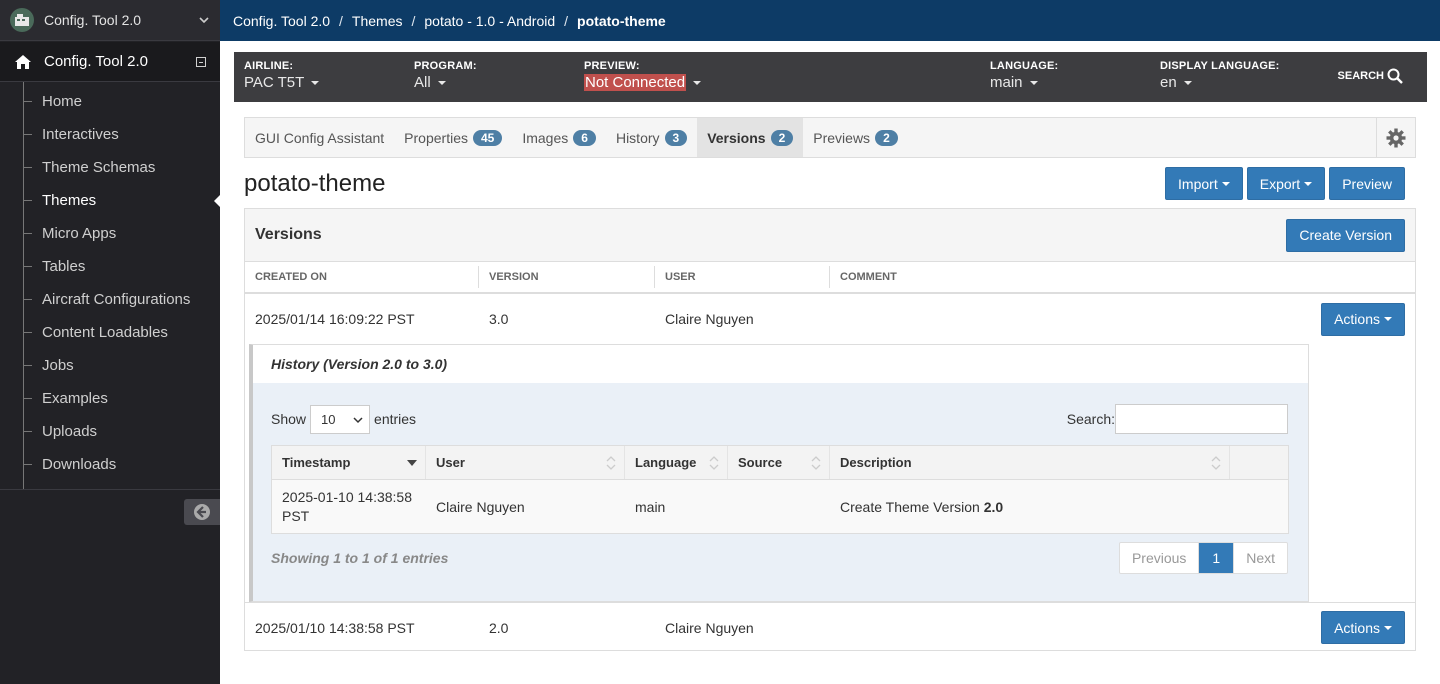  Describe the element at coordinates (1201, 419) in the screenshot. I see `history-search-input` at that location.